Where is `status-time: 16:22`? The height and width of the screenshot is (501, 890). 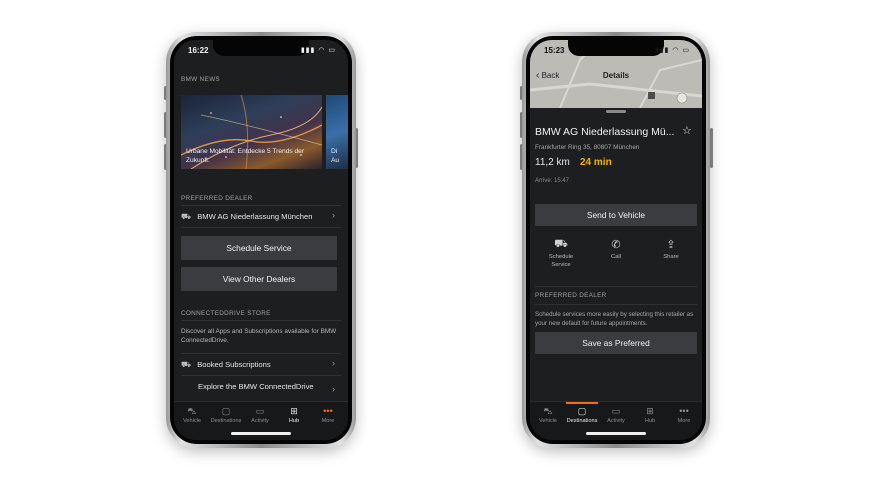 status-time: 16:22 is located at coordinates (198, 50).